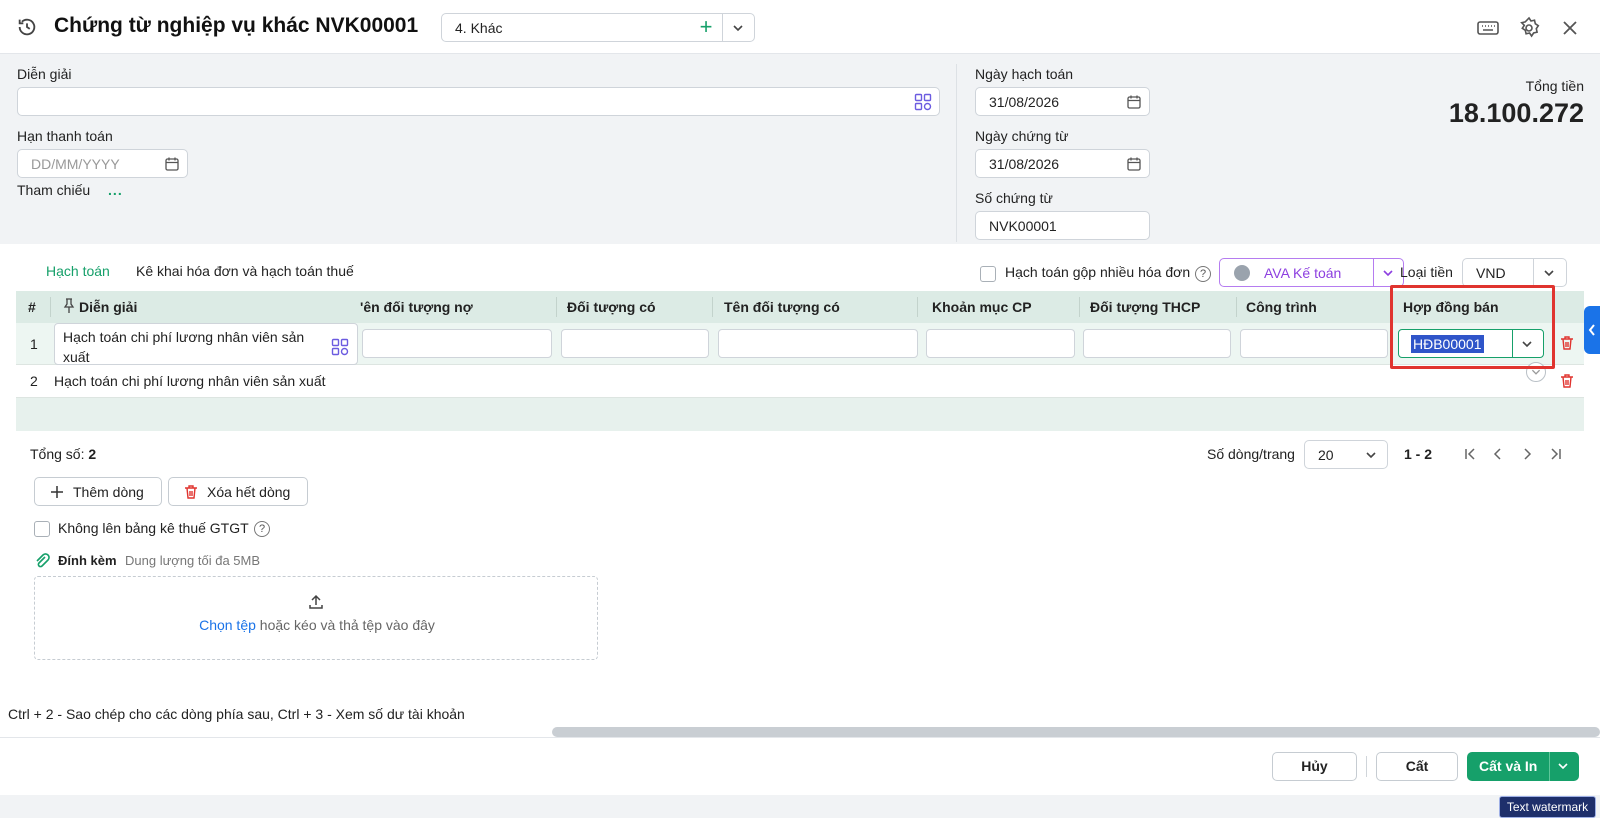 This screenshot has height=818, width=1600. What do you see at coordinates (1514, 272) in the screenshot?
I see `currency-select: VND` at bounding box center [1514, 272].